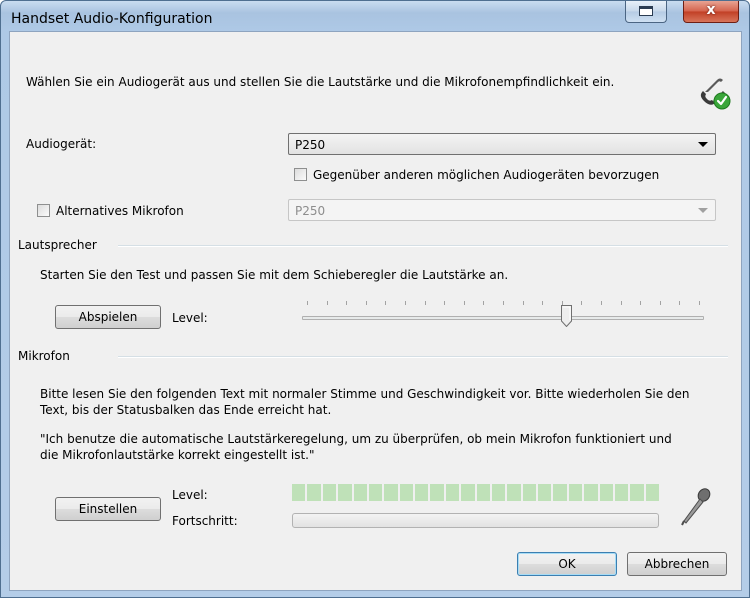 This screenshot has height=600, width=752. I want to click on volume-slider-track, so click(503, 318).